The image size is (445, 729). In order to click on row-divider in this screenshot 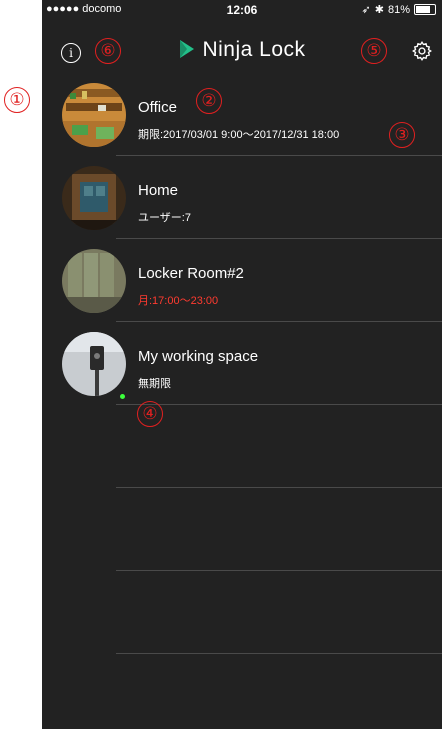, I will do `click(279, 653)`.